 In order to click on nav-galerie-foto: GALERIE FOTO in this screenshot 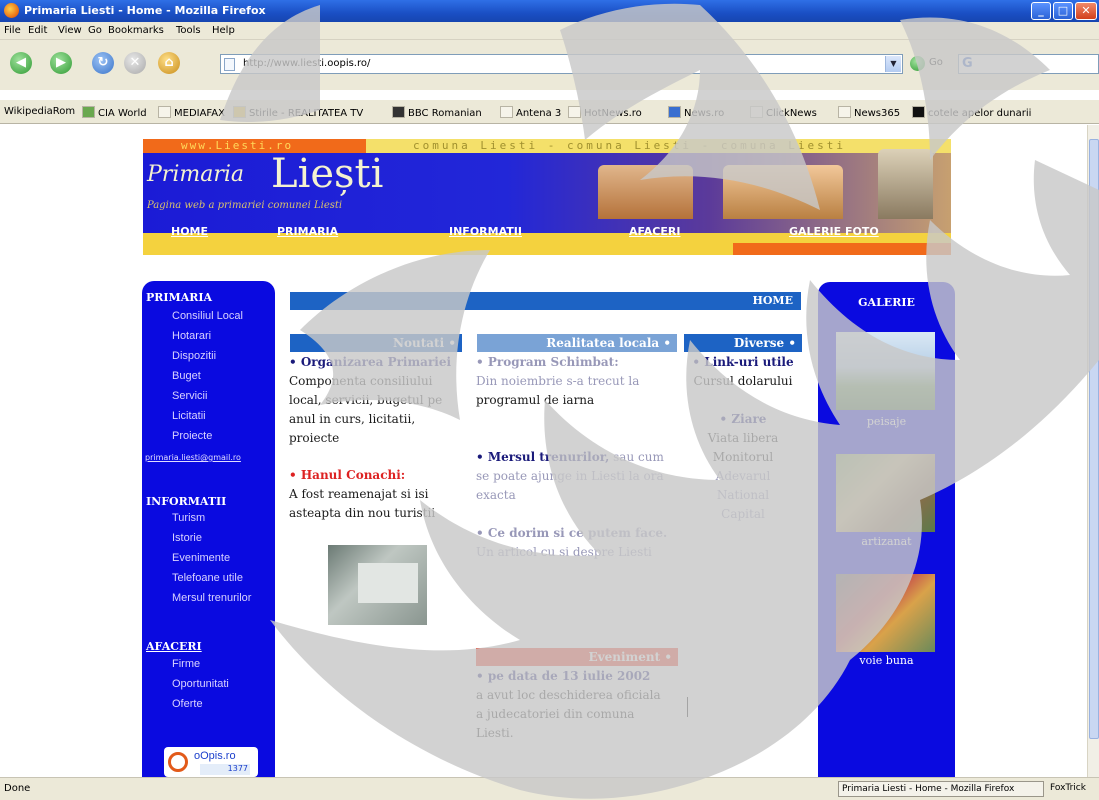, I will do `click(834, 231)`.